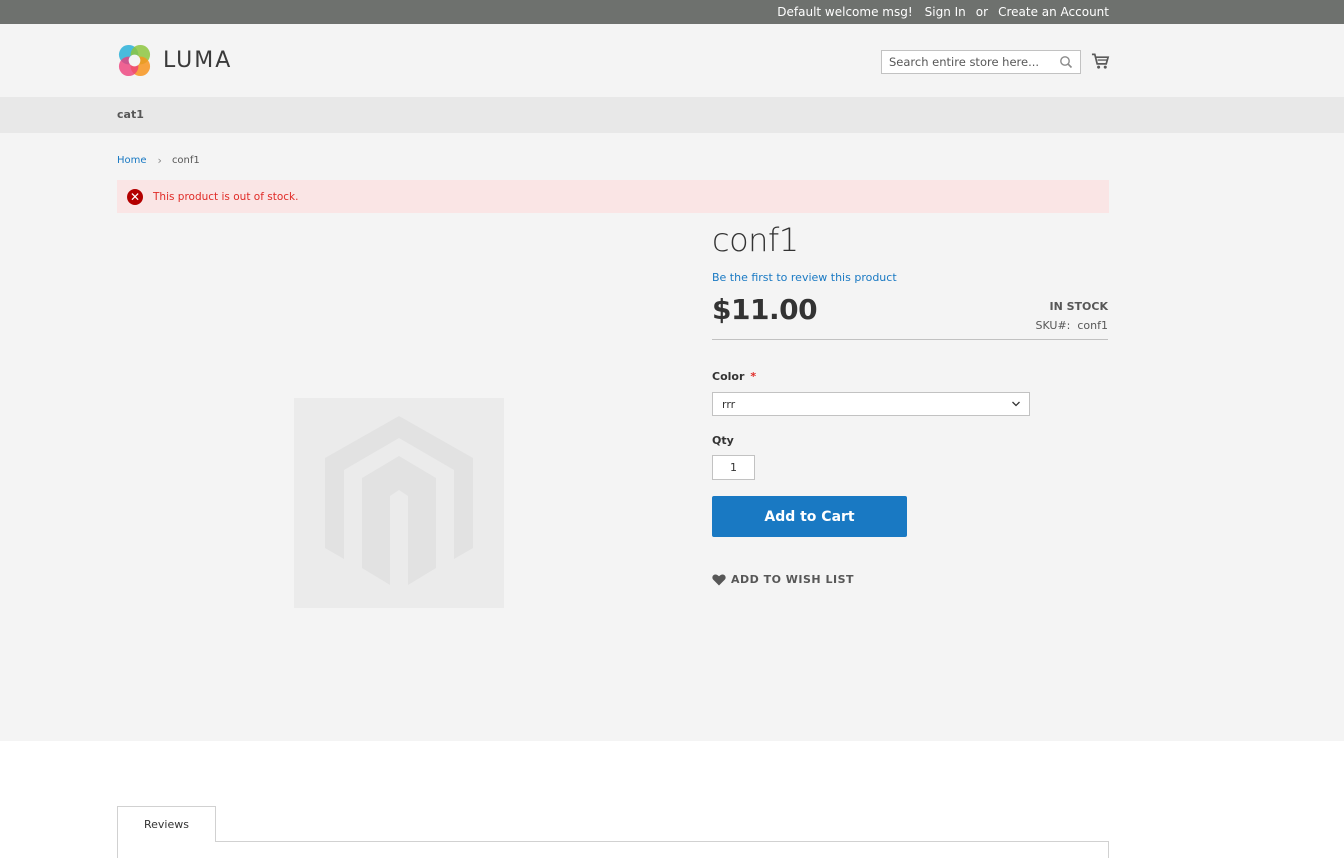  I want to click on welcome-message: Default welcome msg!, so click(845, 12).